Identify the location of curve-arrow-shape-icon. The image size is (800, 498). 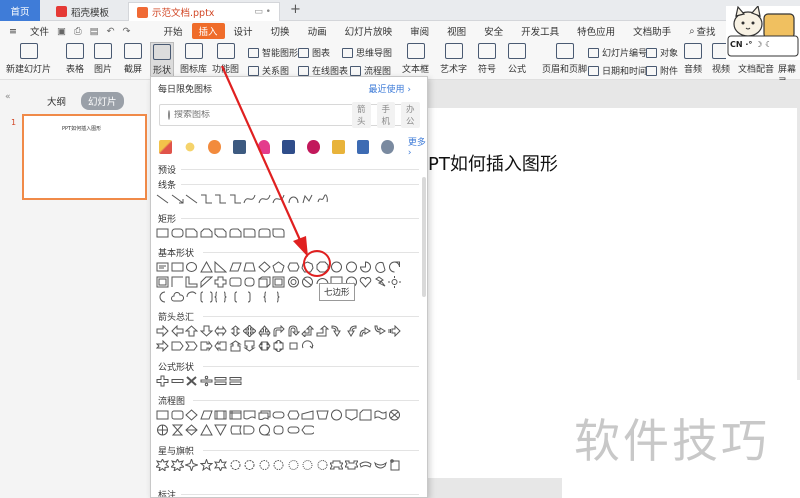
(264, 199).